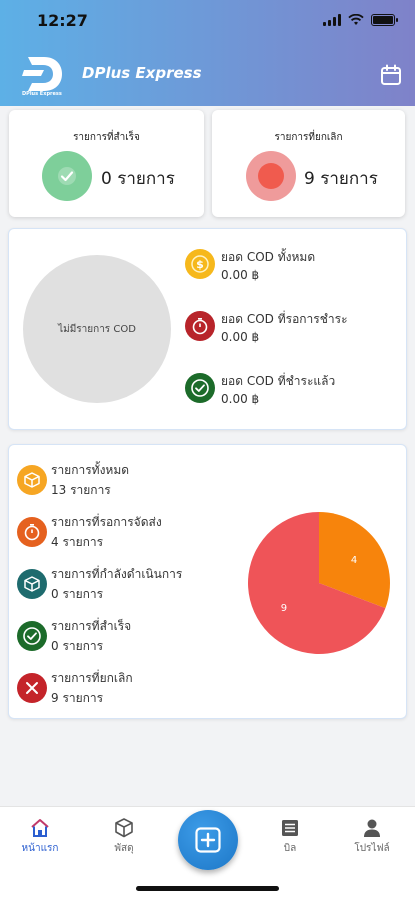 This screenshot has width=415, height=900. I want to click on user-icon, so click(372, 828).